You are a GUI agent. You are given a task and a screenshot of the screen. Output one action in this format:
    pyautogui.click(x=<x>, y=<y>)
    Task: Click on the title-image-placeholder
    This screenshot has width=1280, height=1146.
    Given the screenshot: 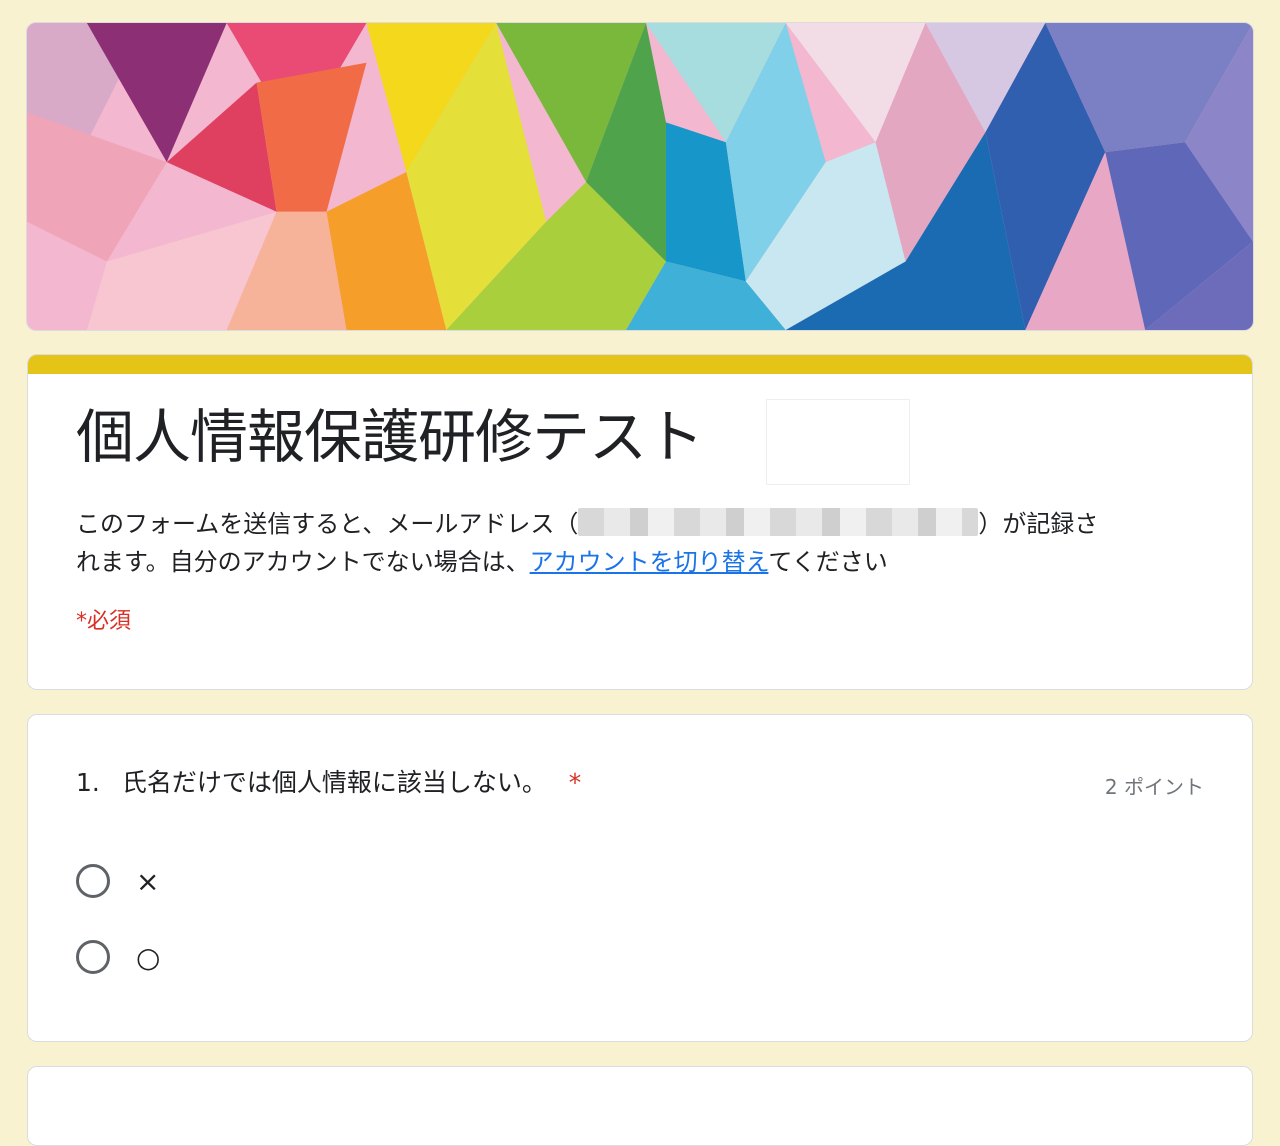 What is the action you would take?
    pyautogui.click(x=838, y=442)
    